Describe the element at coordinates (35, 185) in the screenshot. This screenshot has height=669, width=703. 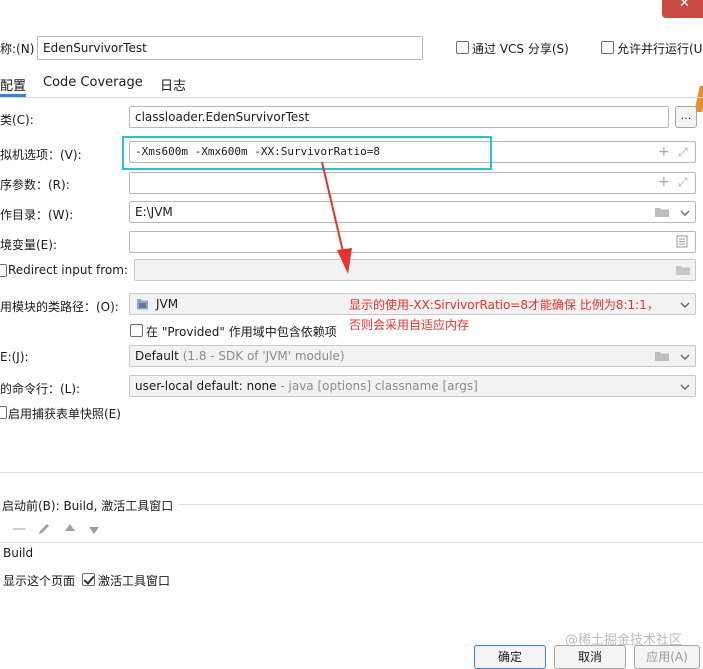
I see `program-args-label: 序参数：(R):` at that location.